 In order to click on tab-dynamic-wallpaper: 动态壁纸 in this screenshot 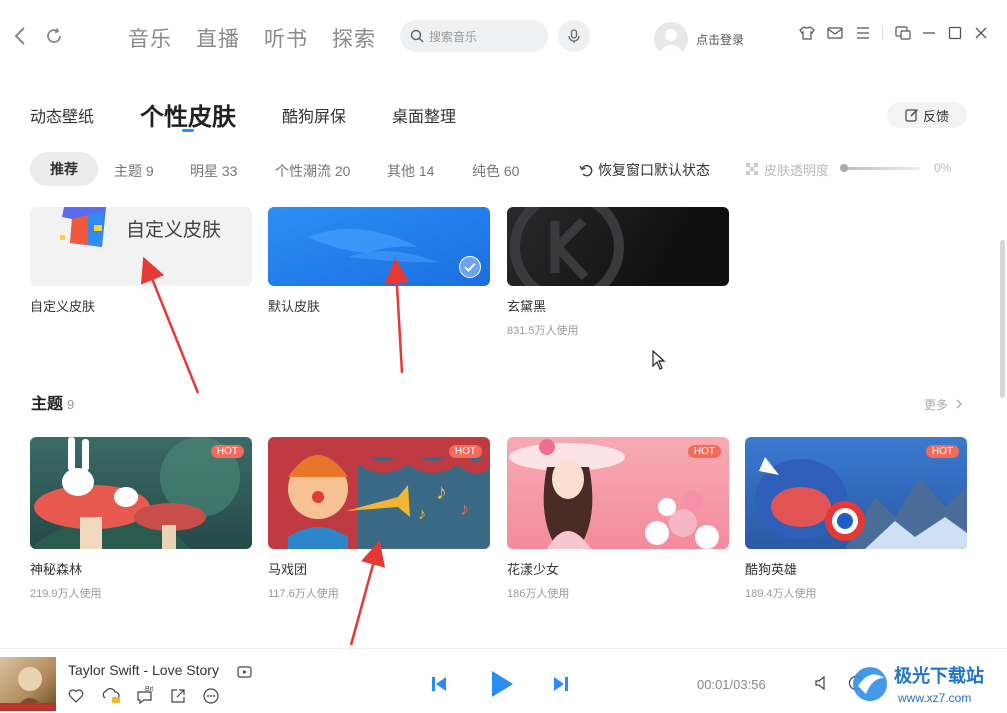, I will do `click(62, 115)`.